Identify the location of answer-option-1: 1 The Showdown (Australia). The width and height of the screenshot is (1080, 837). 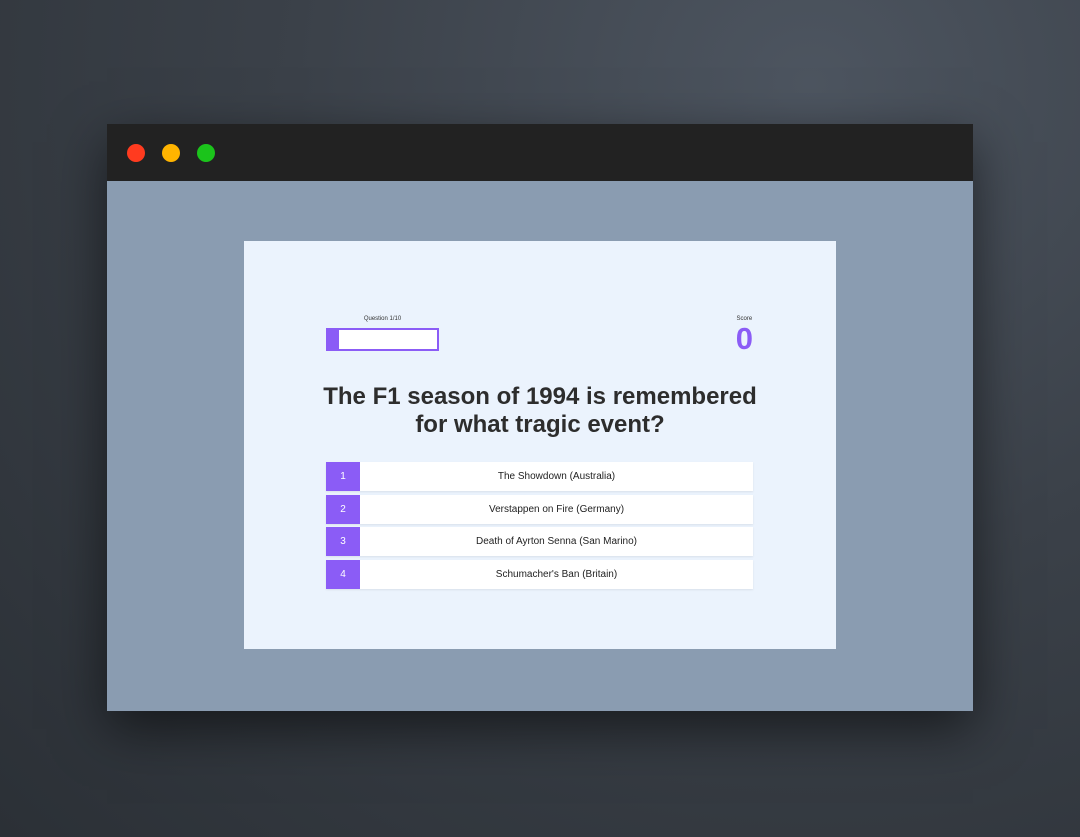
(539, 476).